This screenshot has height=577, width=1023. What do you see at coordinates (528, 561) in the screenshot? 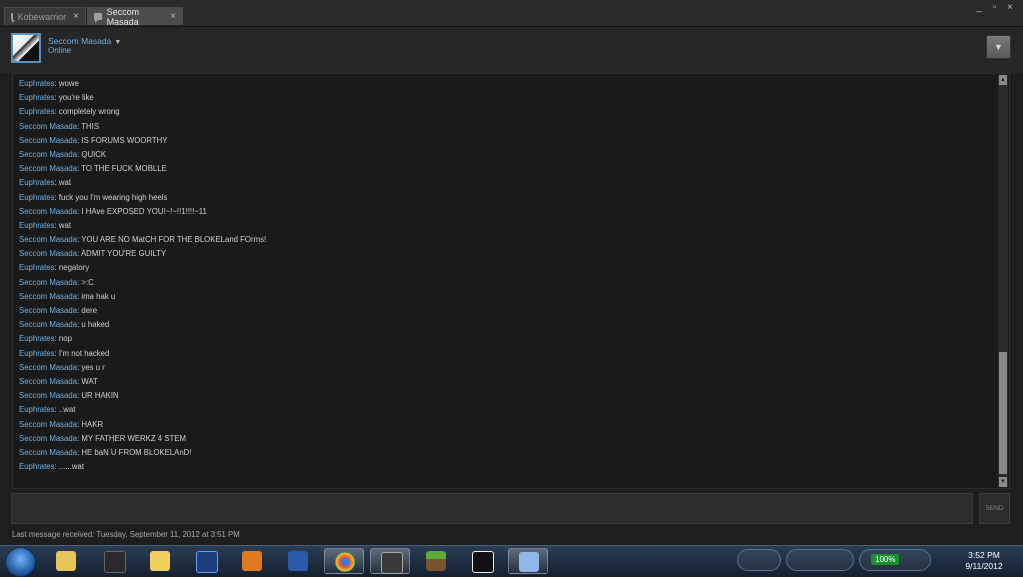
I see `taskbar-app-window` at bounding box center [528, 561].